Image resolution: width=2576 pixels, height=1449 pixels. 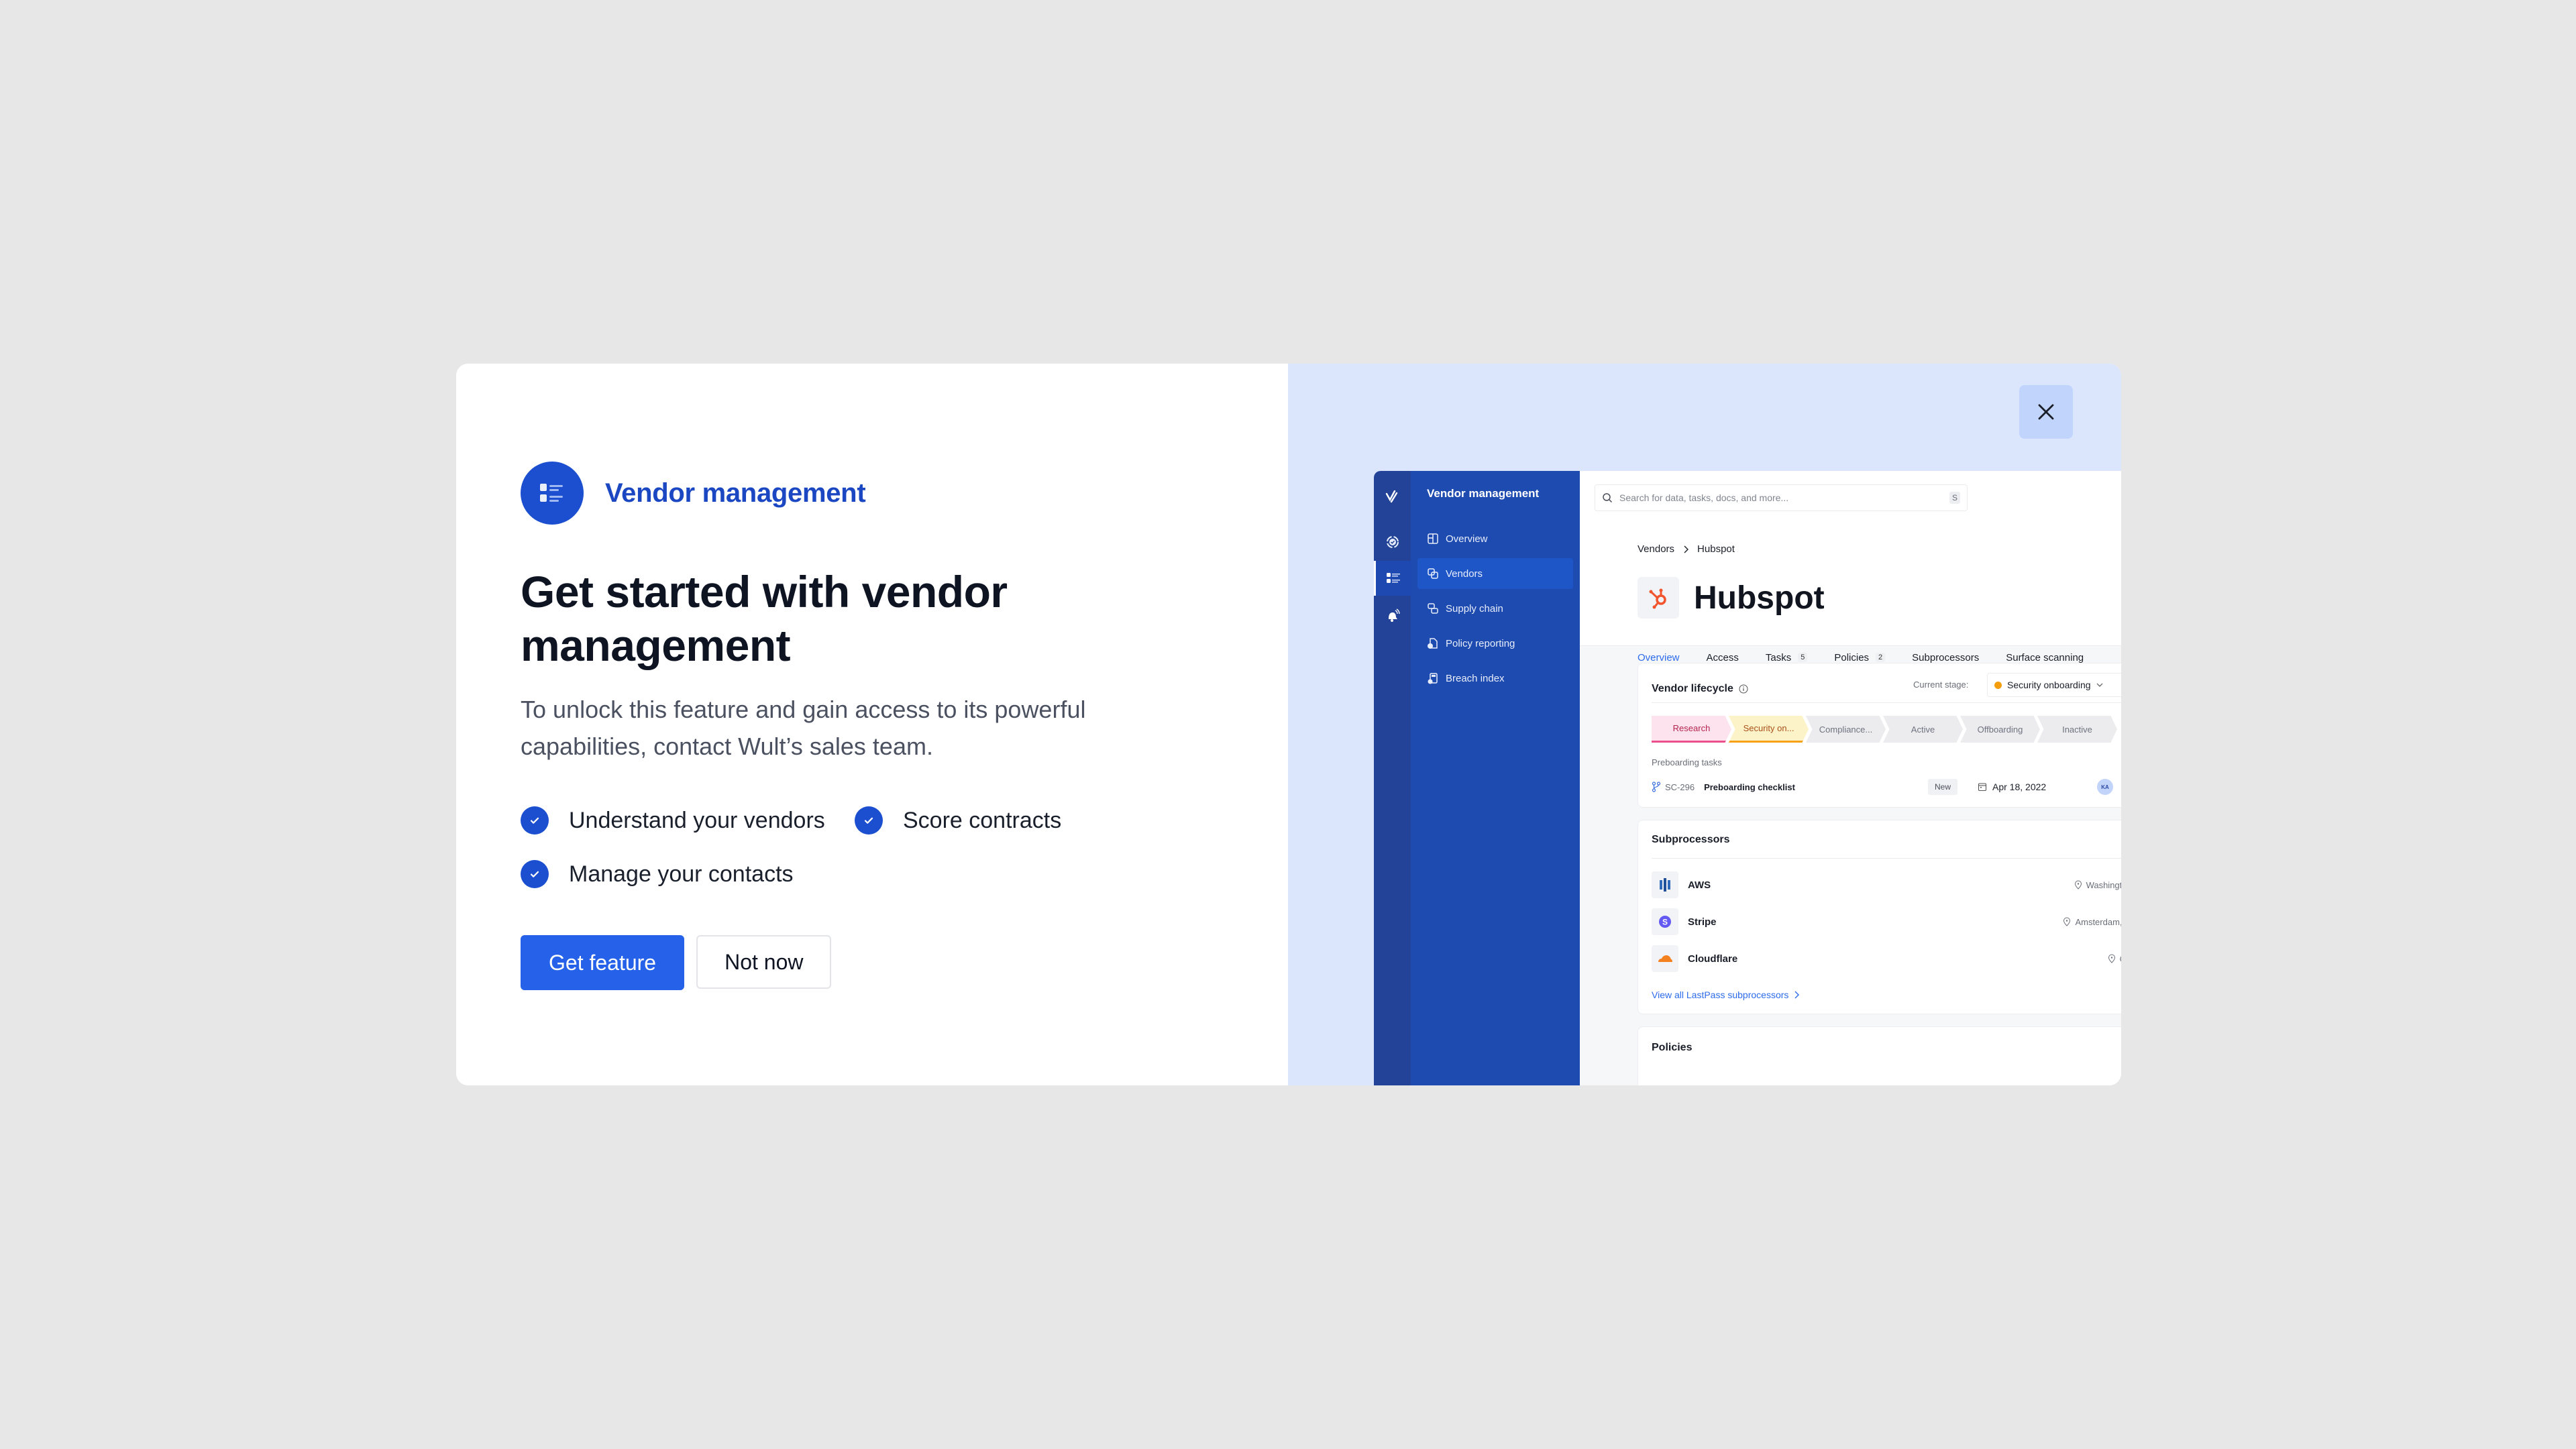 I want to click on location-text: CA, United States, so click(x=2120, y=959).